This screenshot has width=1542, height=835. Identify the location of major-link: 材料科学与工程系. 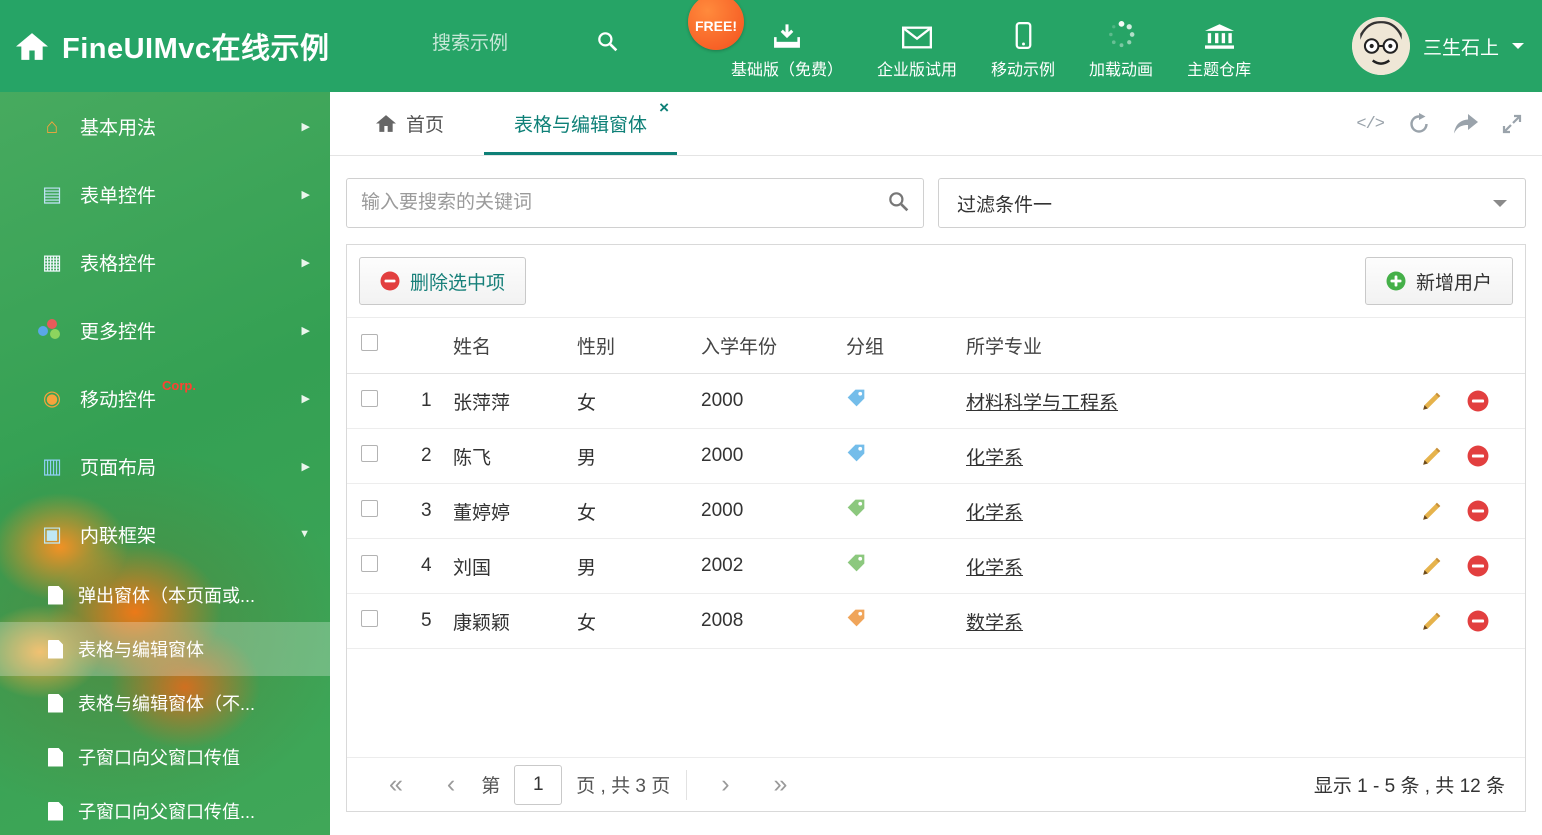
(1042, 403).